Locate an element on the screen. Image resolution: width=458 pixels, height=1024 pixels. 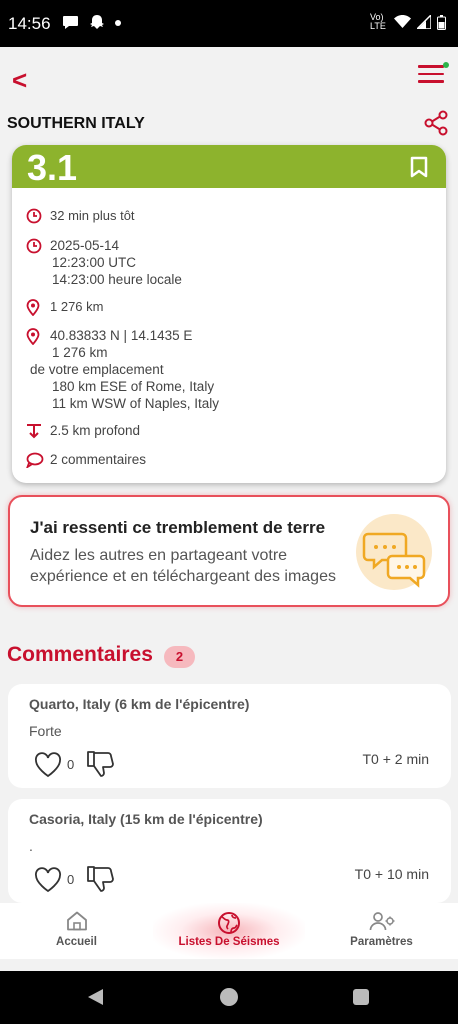
chat-bubble-icon is located at coordinates (70, 22).